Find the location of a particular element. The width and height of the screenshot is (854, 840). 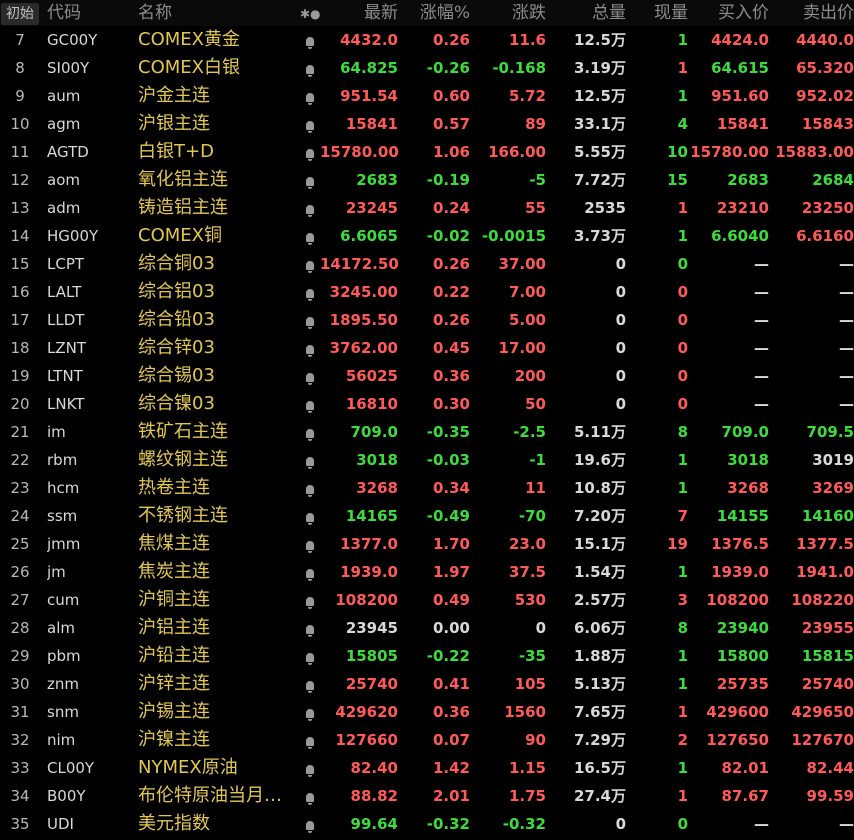

header-latest: 最新 is located at coordinates (359, 13).